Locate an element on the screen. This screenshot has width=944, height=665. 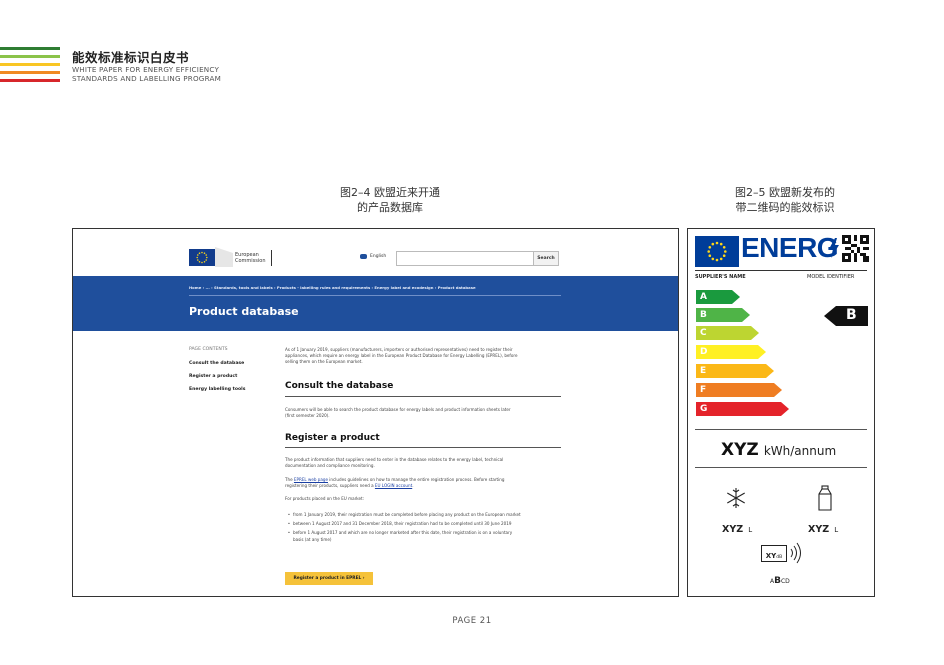
eu-flag-icon is located at coordinates (717, 251).